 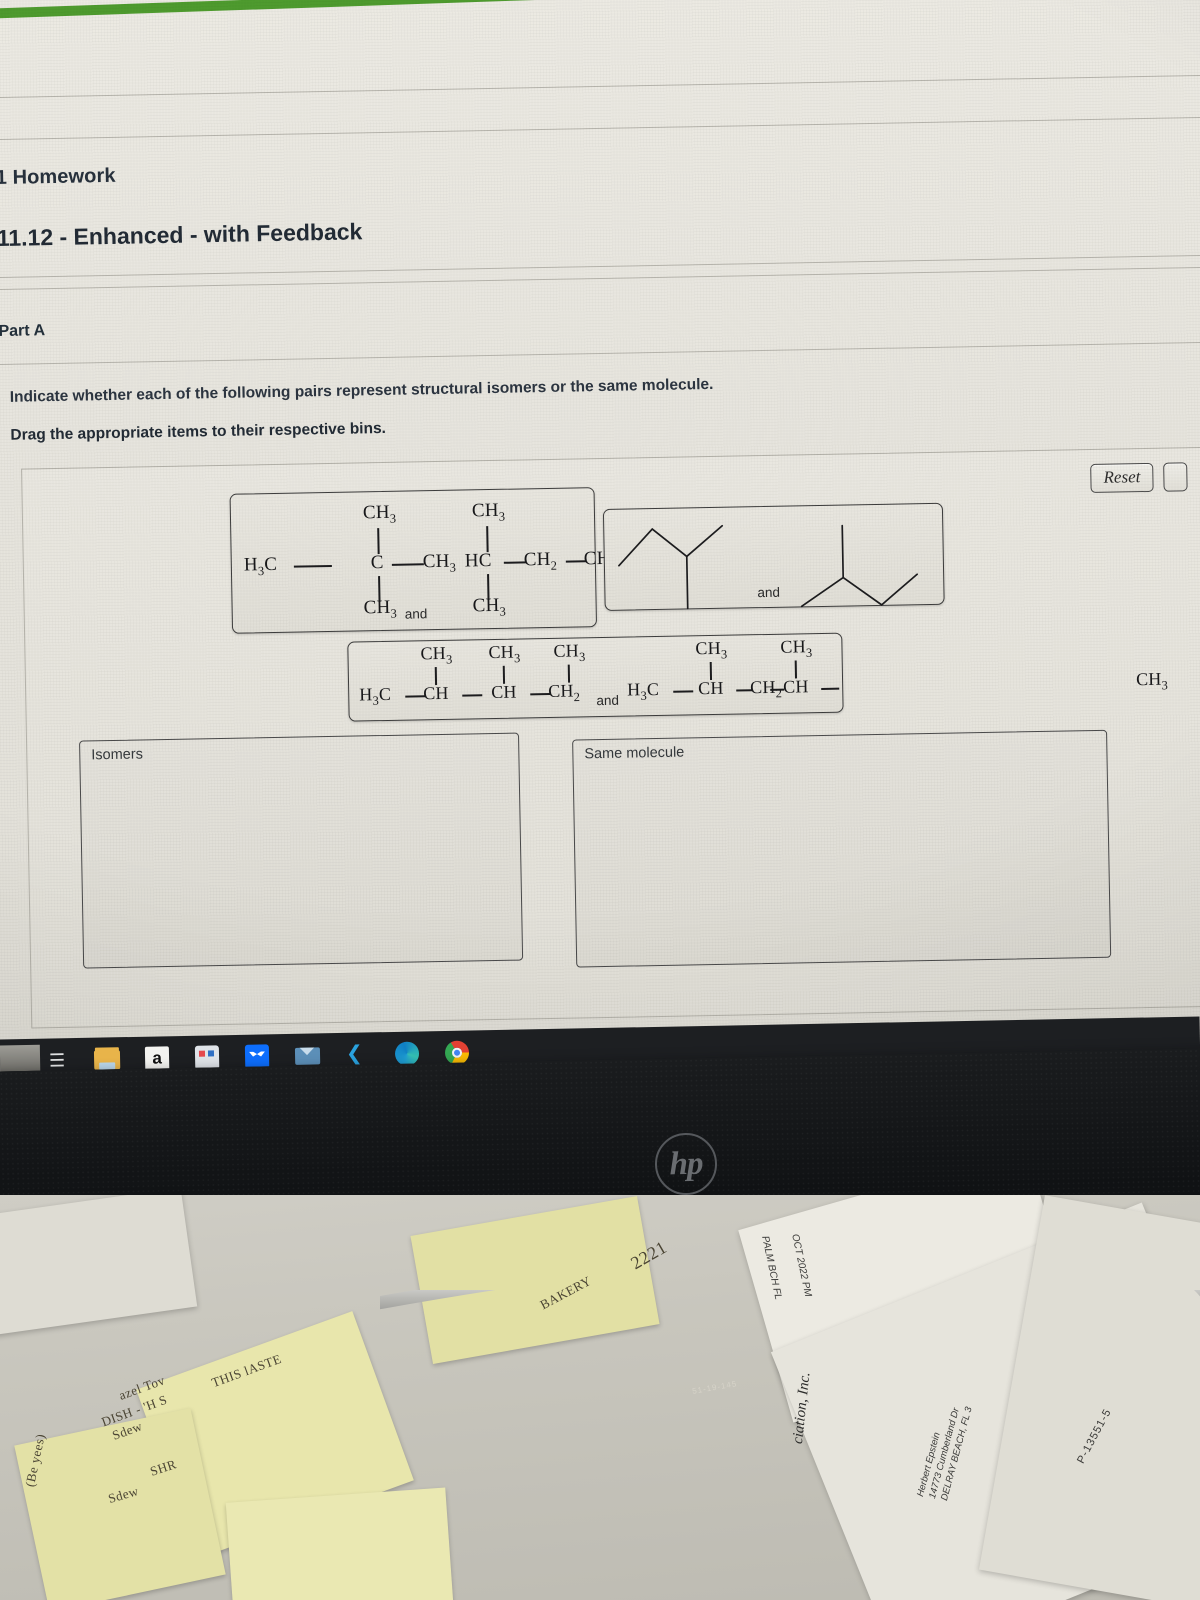 I want to click on mol2-bond-a, so click(x=514, y=562).